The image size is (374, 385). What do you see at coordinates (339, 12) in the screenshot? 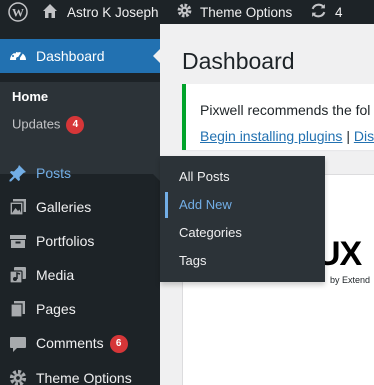
I see `updates-count: 4` at bounding box center [339, 12].